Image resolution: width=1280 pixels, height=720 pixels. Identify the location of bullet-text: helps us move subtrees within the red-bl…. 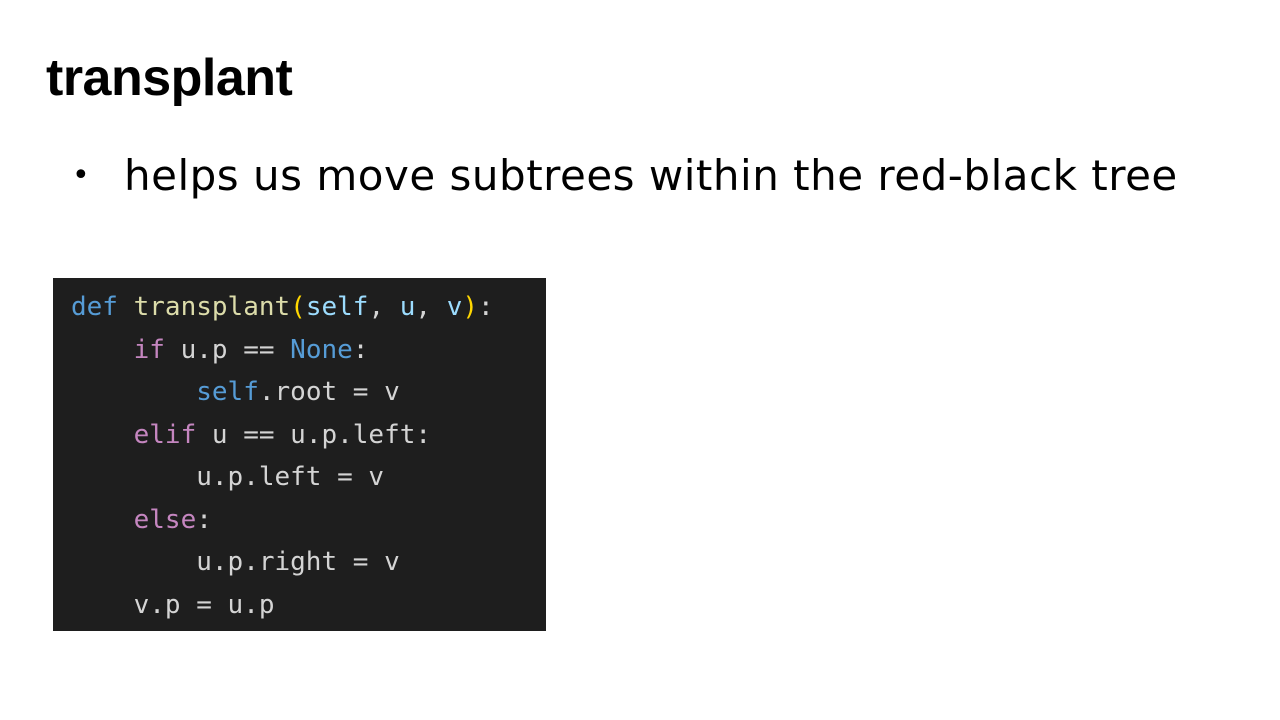
(651, 175).